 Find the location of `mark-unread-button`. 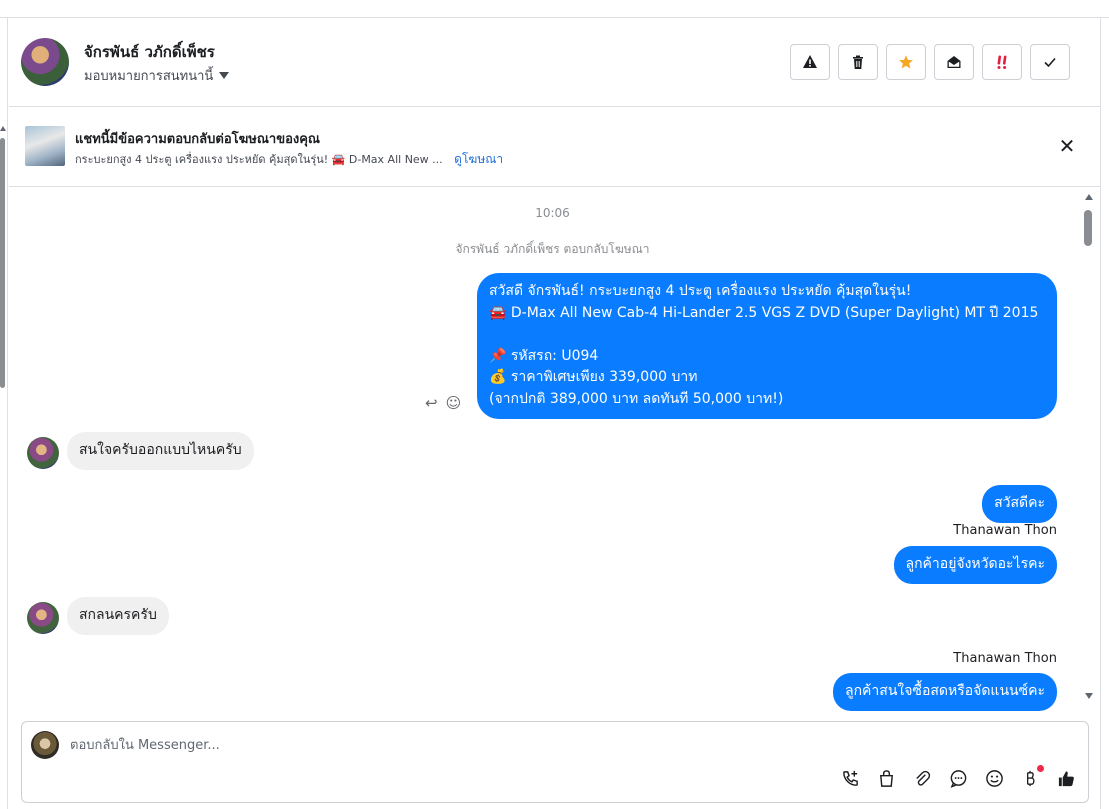

mark-unread-button is located at coordinates (954, 62).